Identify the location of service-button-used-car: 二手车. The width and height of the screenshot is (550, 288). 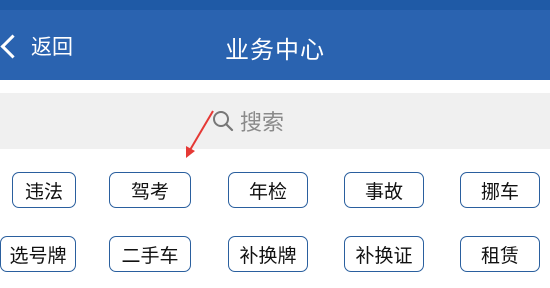
(150, 254).